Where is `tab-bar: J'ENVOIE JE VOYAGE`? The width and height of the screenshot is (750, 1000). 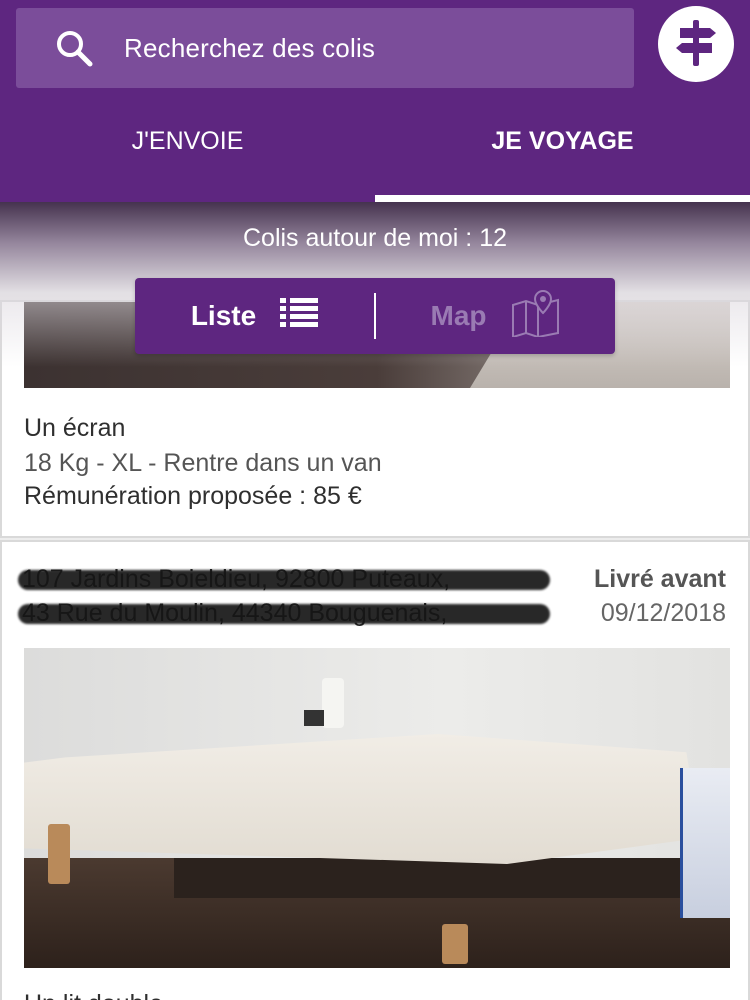 tab-bar: J'ENVOIE JE VOYAGE is located at coordinates (375, 149).